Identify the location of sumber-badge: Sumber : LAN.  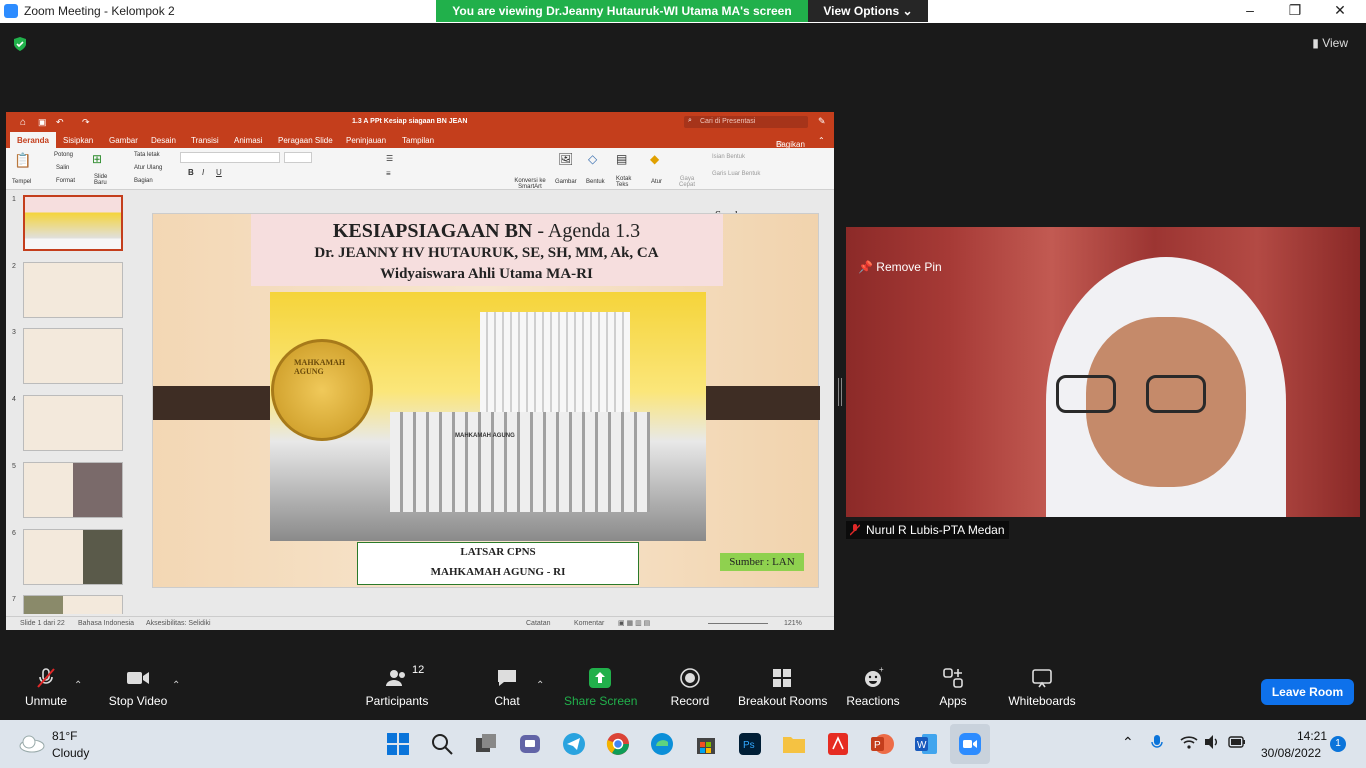
(762, 562).